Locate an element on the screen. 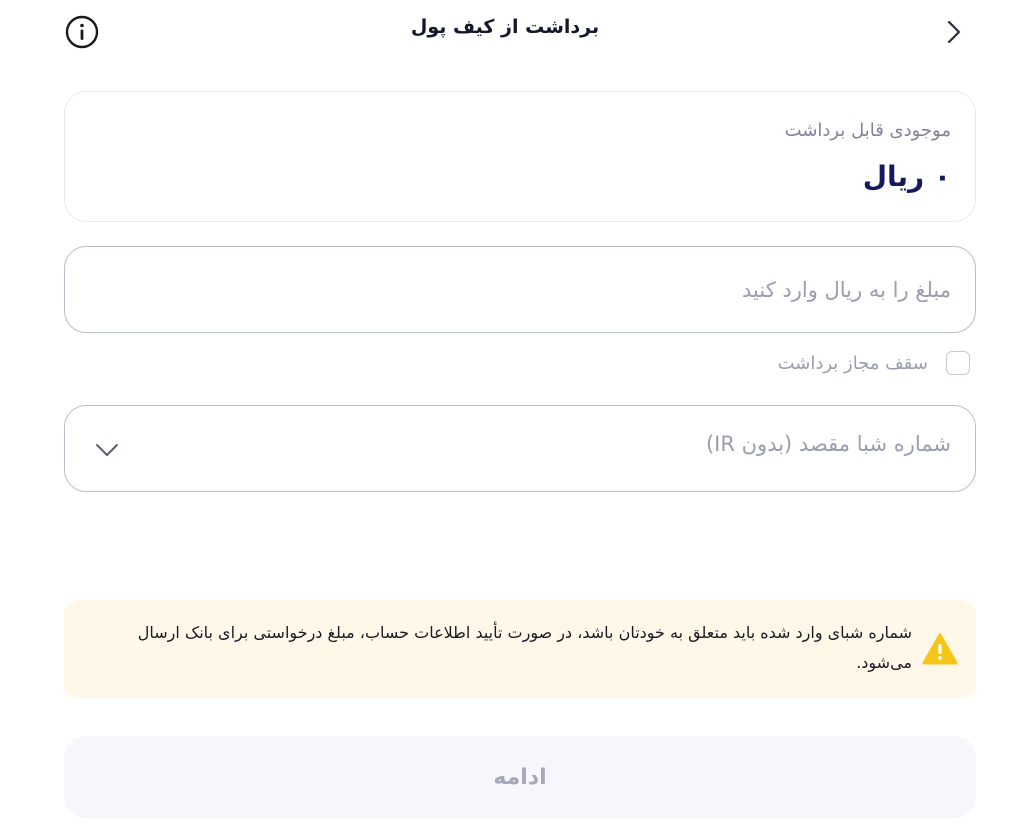 This screenshot has width=1010, height=824. page-title: برداشت از کیف پول is located at coordinates (505, 27).